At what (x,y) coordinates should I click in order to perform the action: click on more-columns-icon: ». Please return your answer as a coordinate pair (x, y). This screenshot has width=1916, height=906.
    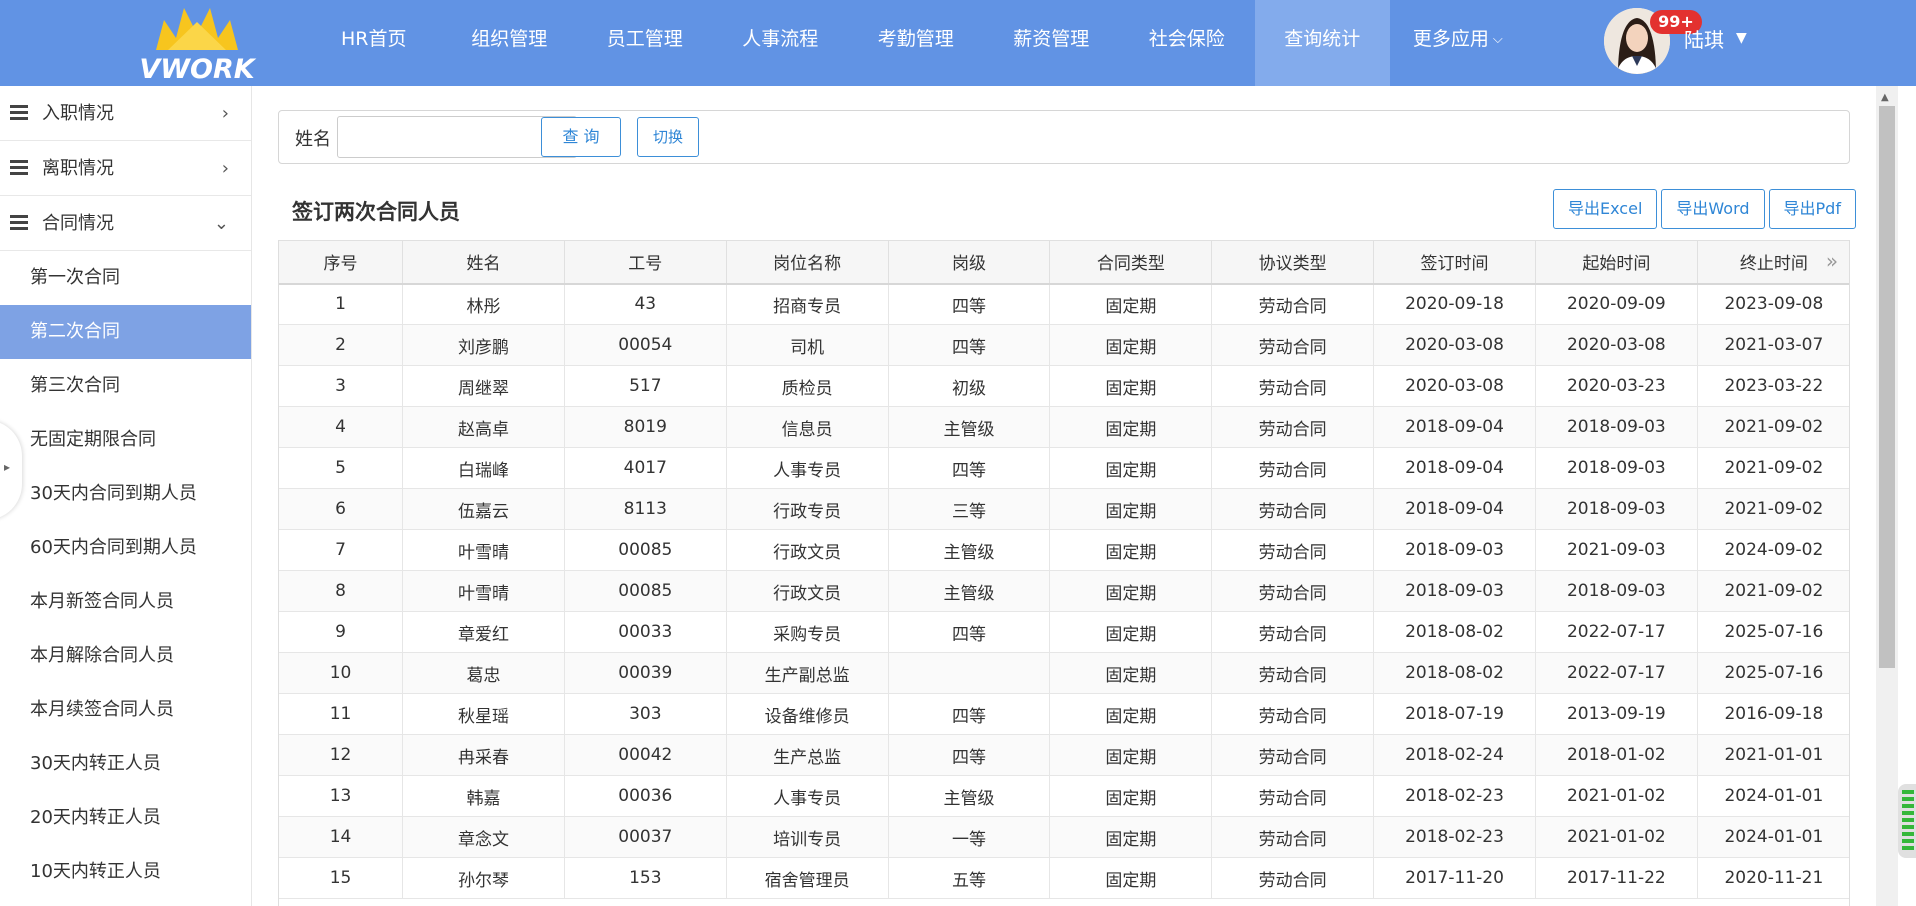
    Looking at the image, I should click on (1832, 261).